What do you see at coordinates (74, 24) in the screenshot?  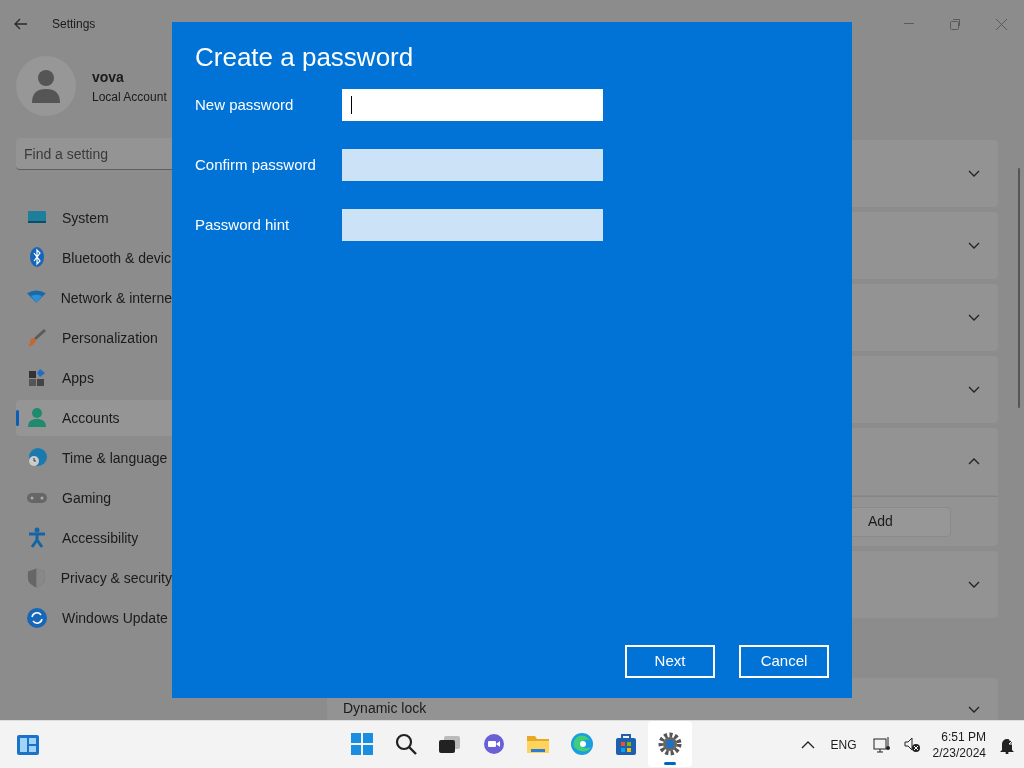 I see `window-title: Settings` at bounding box center [74, 24].